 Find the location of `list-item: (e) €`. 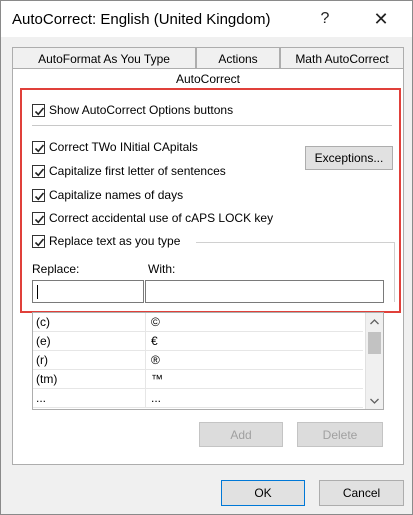

list-item: (e) € is located at coordinates (198, 341).